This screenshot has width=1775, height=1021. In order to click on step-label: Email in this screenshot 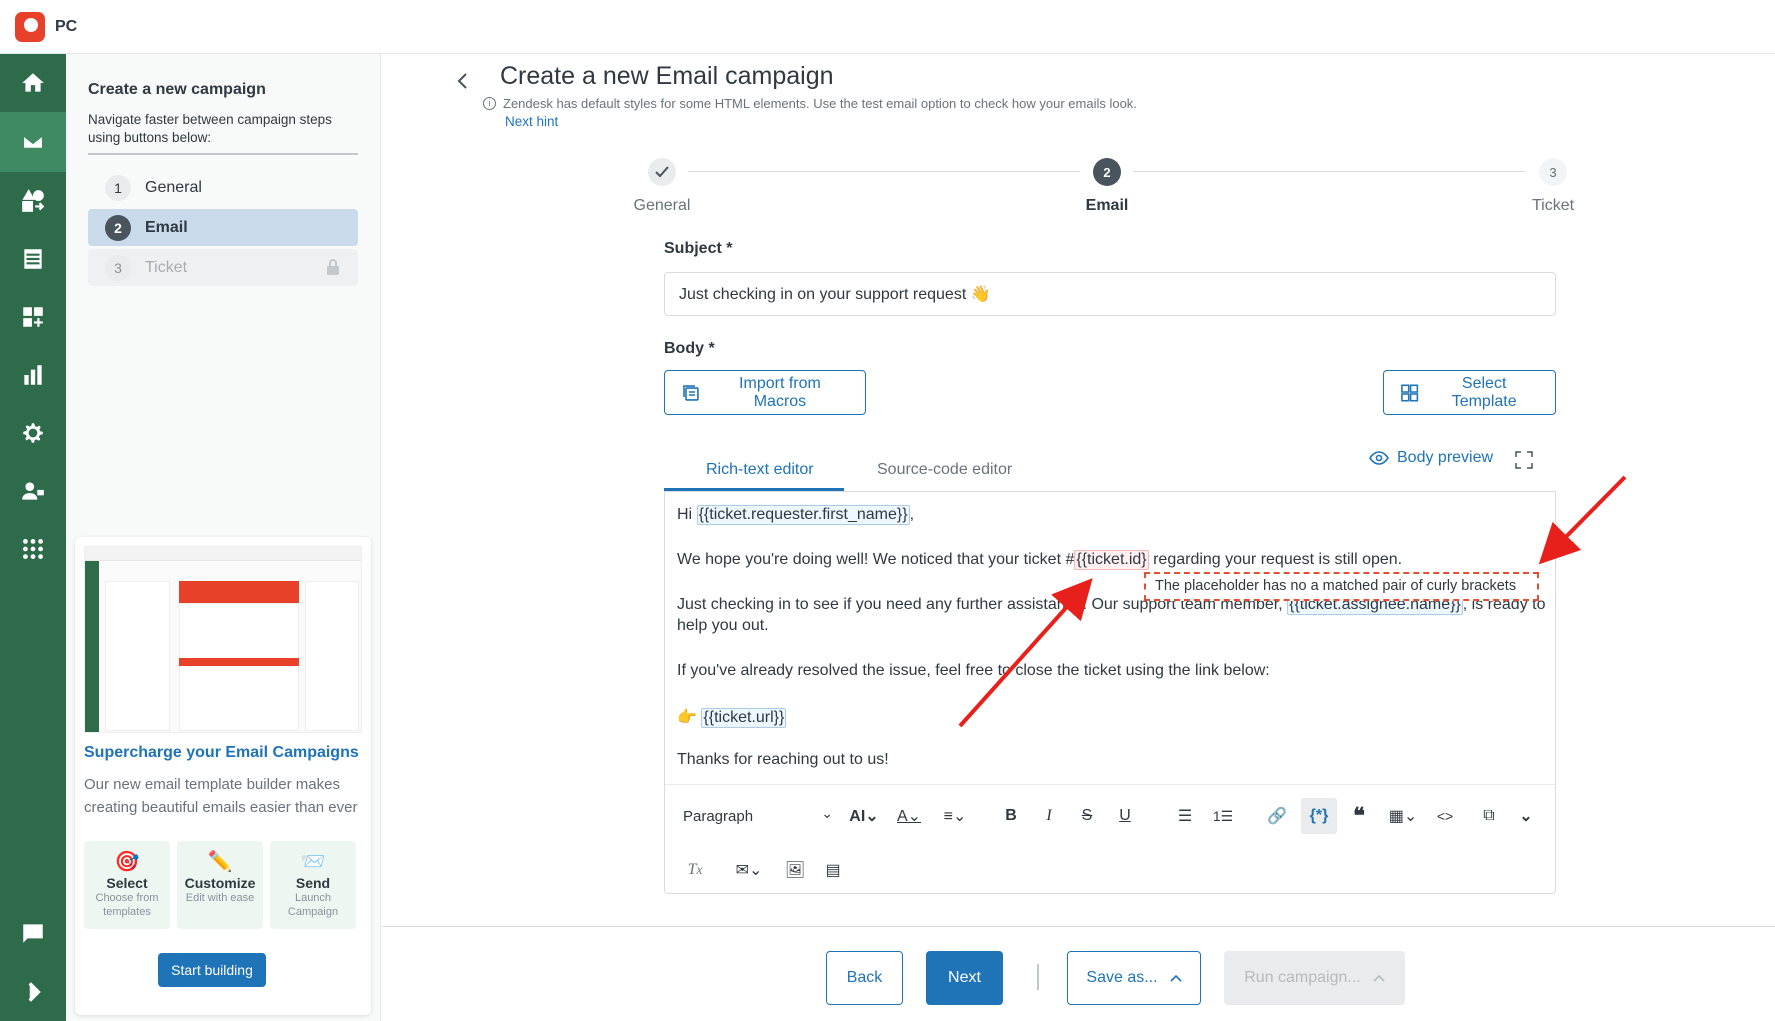, I will do `click(166, 227)`.